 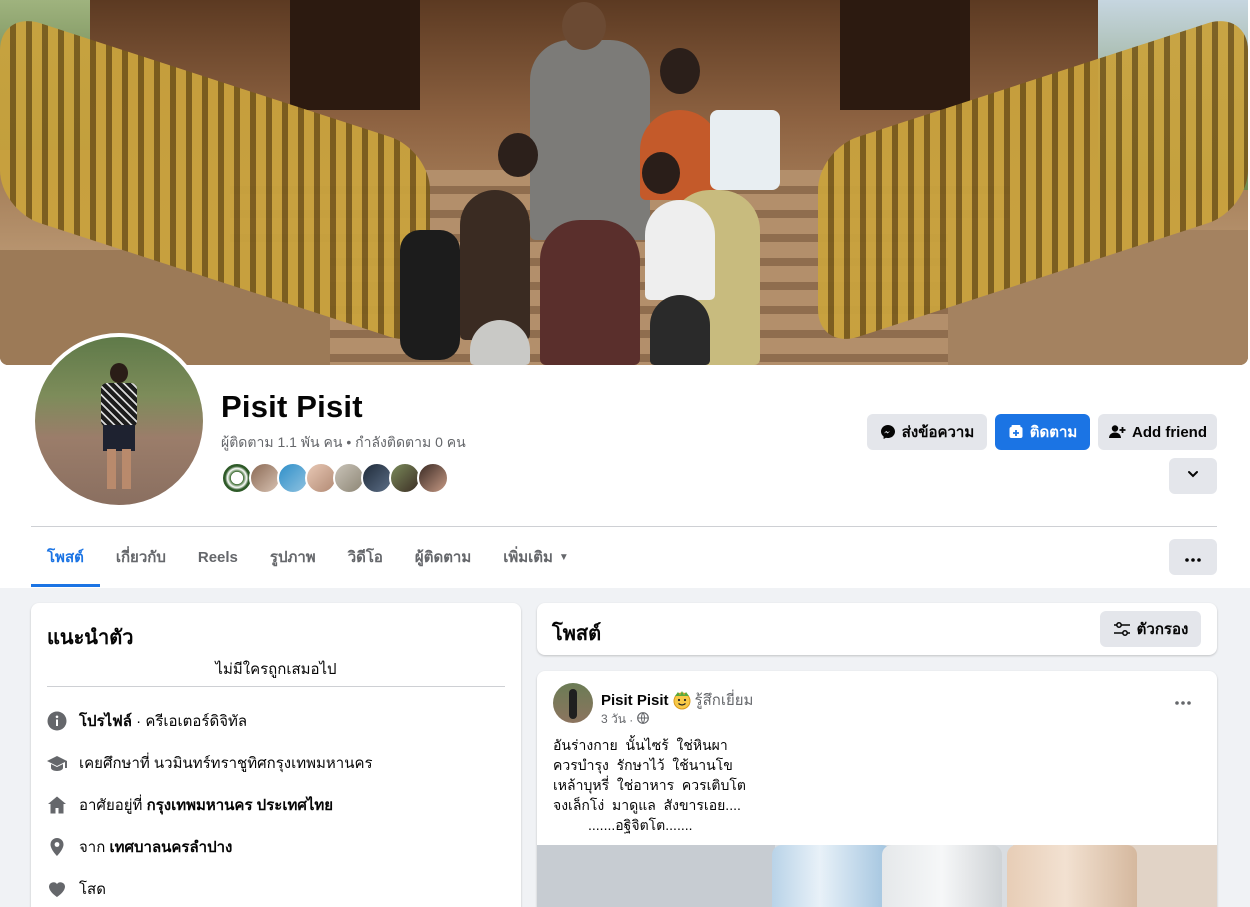 I want to click on message-button: ส่งข้อความ, so click(x=927, y=432).